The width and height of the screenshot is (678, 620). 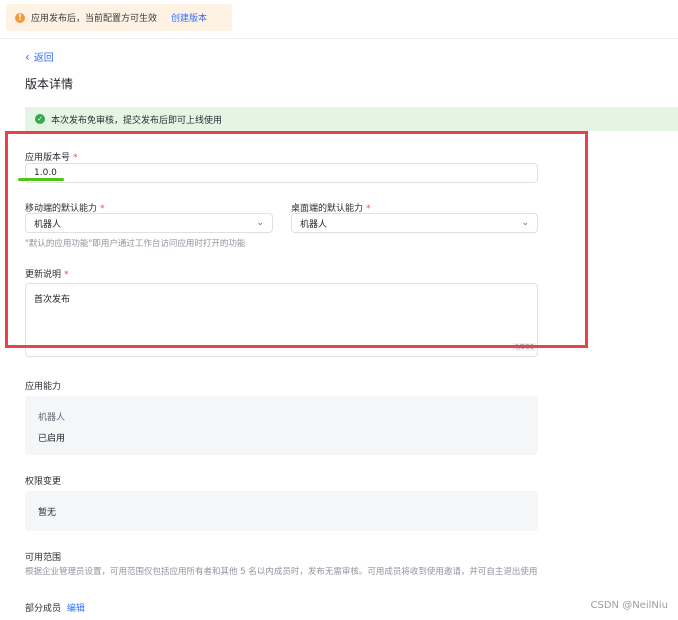 What do you see at coordinates (281, 511) in the screenshot?
I see `permissions-panel: 暂无` at bounding box center [281, 511].